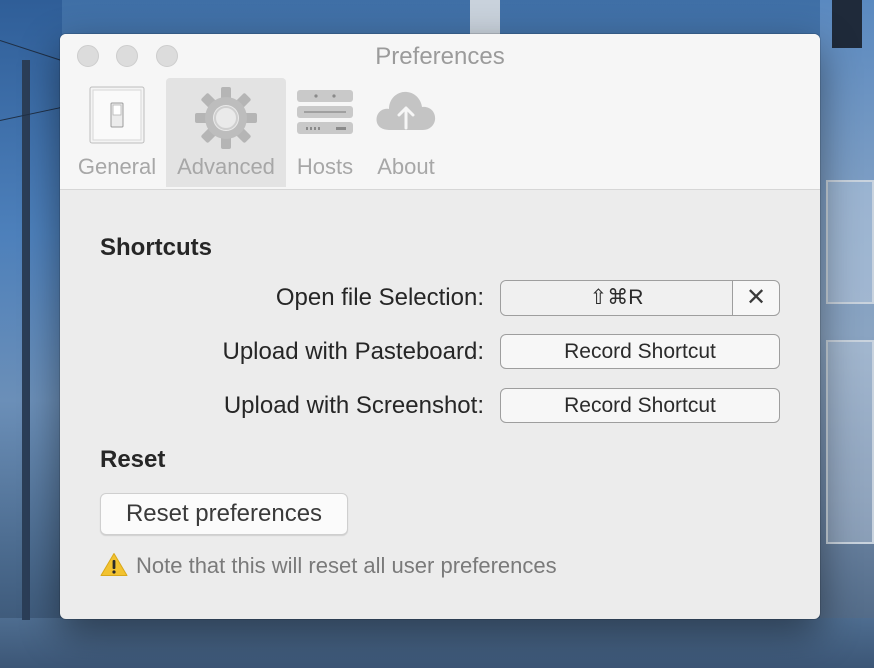 The width and height of the screenshot is (874, 668). What do you see at coordinates (133, 459) in the screenshot?
I see `reset-heading: Reset` at bounding box center [133, 459].